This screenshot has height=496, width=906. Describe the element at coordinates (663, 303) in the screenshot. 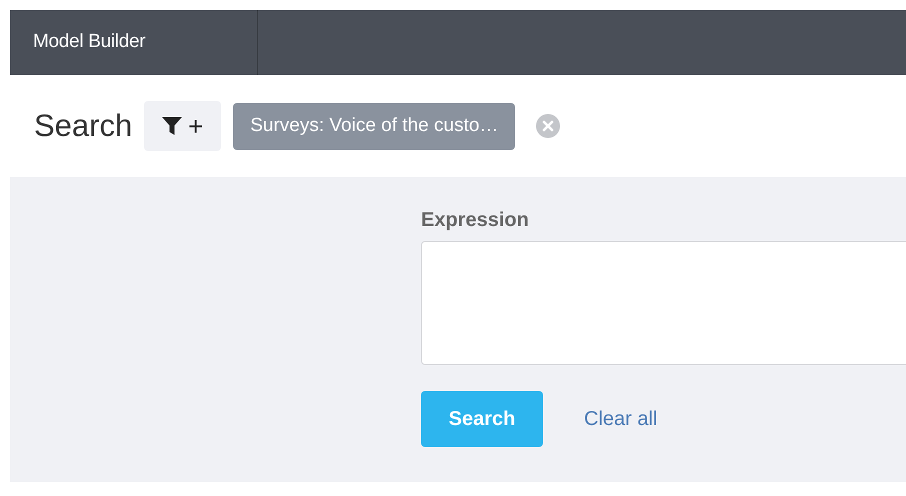

I see `expression-field` at that location.